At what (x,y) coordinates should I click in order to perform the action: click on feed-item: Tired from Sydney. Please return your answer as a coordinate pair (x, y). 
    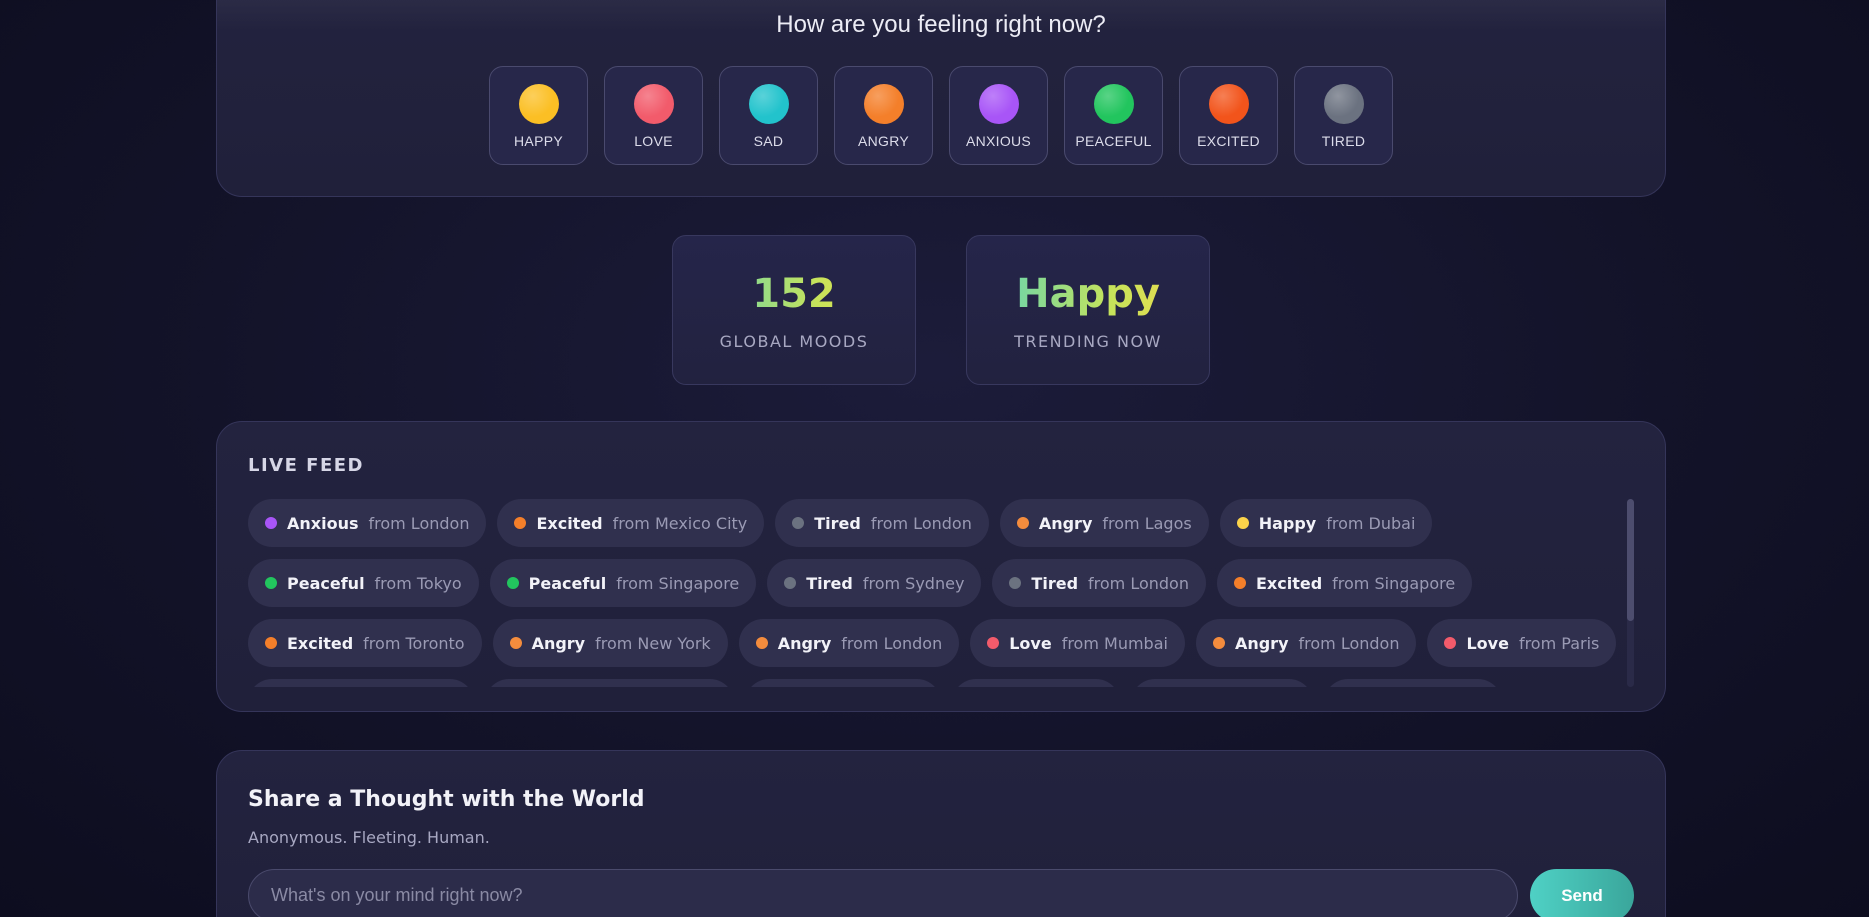
    Looking at the image, I should click on (874, 583).